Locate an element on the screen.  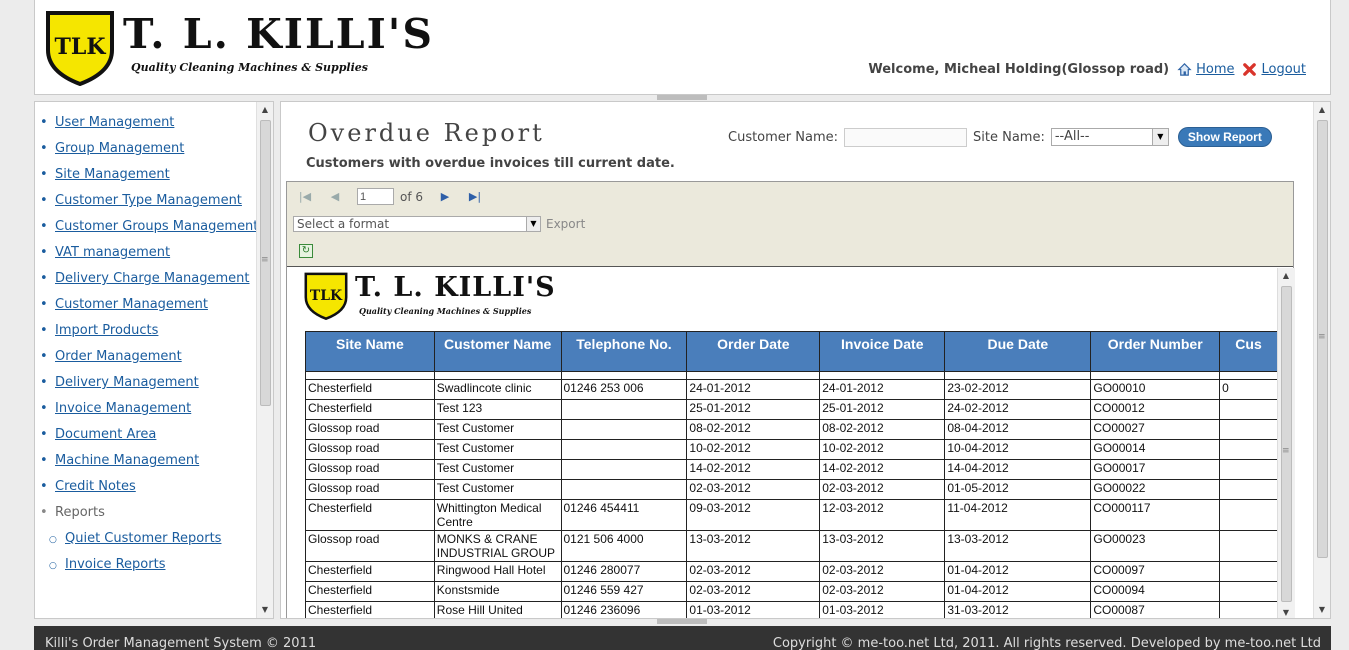
table-cell: 31-03-2012 is located at coordinates (1018, 609).